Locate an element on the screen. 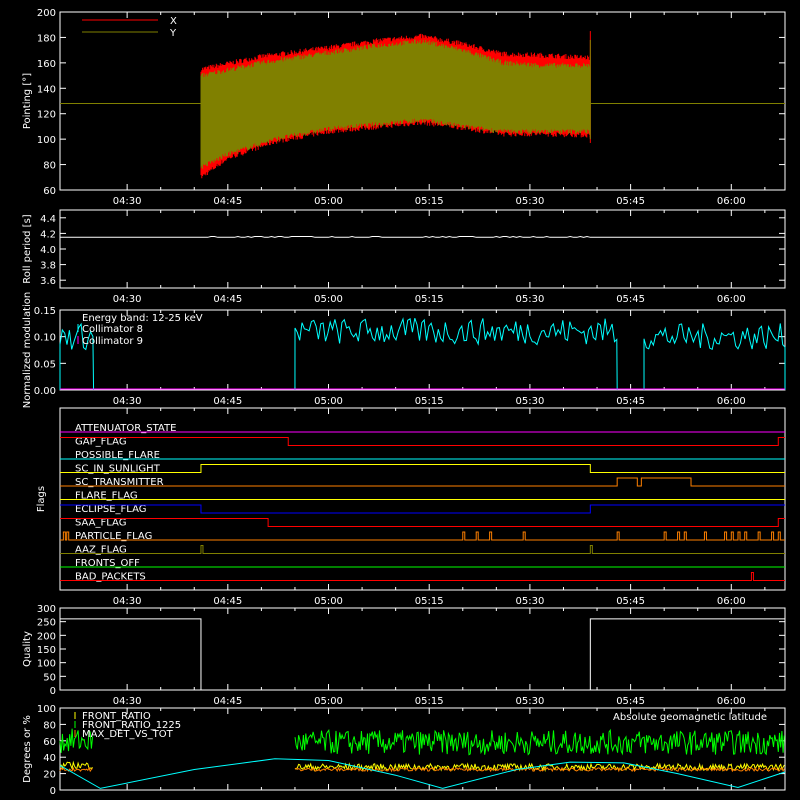 Image resolution: width=800 pixels, height=800 pixels. y-tick-label: 250 is located at coordinates (46, 623).